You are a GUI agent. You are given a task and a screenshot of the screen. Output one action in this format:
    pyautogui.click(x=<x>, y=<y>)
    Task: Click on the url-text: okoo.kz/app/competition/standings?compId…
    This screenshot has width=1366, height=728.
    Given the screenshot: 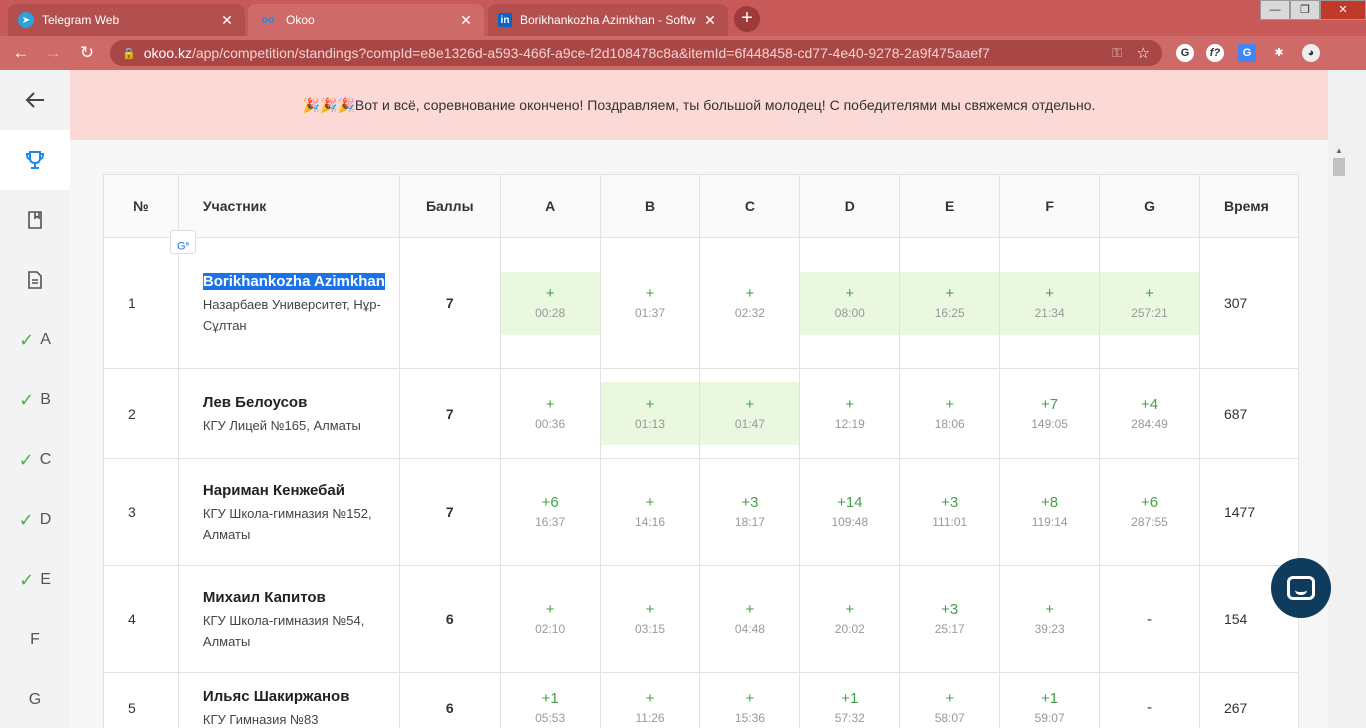 What is the action you would take?
    pyautogui.click(x=566, y=53)
    